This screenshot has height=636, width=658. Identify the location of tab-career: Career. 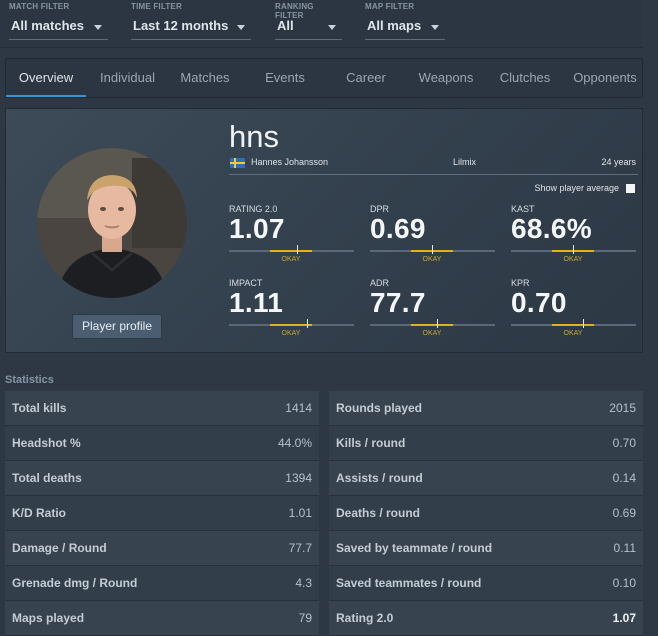
(366, 78).